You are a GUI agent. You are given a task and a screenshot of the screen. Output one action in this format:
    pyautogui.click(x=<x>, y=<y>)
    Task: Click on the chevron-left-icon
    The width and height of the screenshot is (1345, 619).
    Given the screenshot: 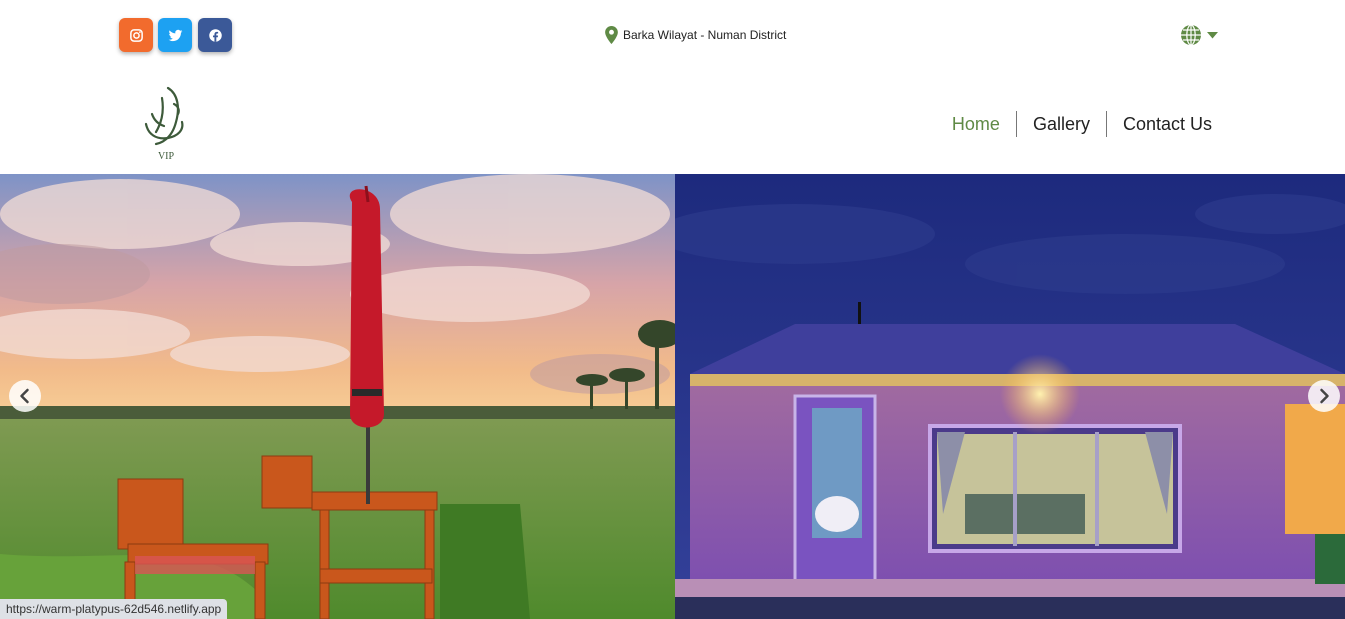 What is the action you would take?
    pyautogui.click(x=24, y=396)
    